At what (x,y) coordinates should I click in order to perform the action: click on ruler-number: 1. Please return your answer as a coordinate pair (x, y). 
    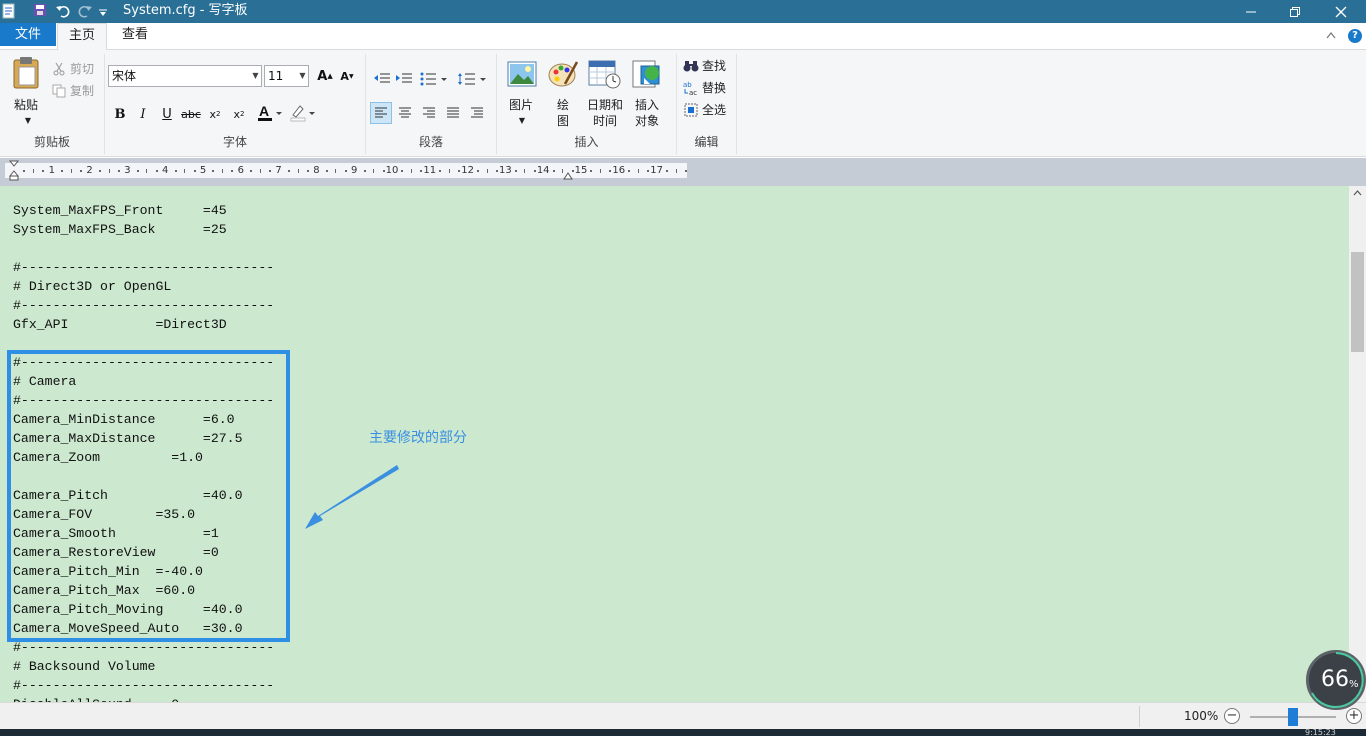
    Looking at the image, I should click on (51, 170).